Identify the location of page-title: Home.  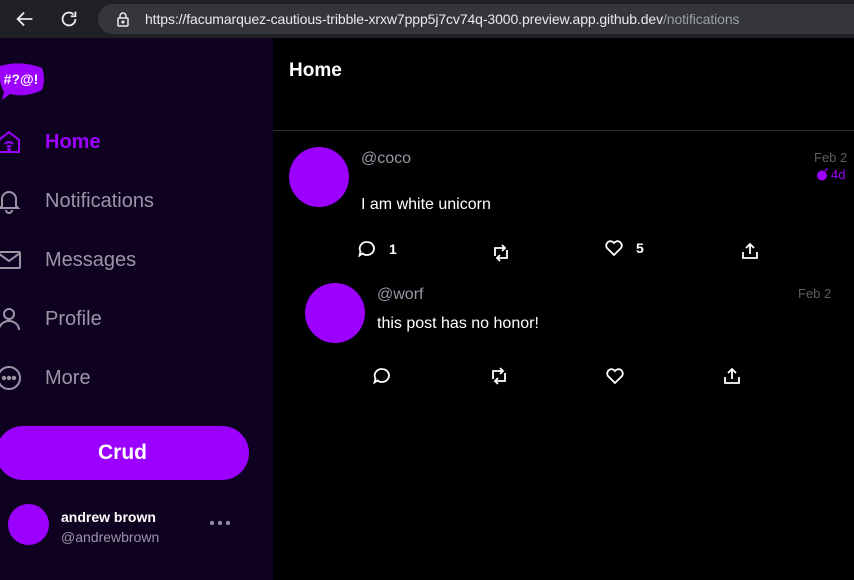
(315, 70).